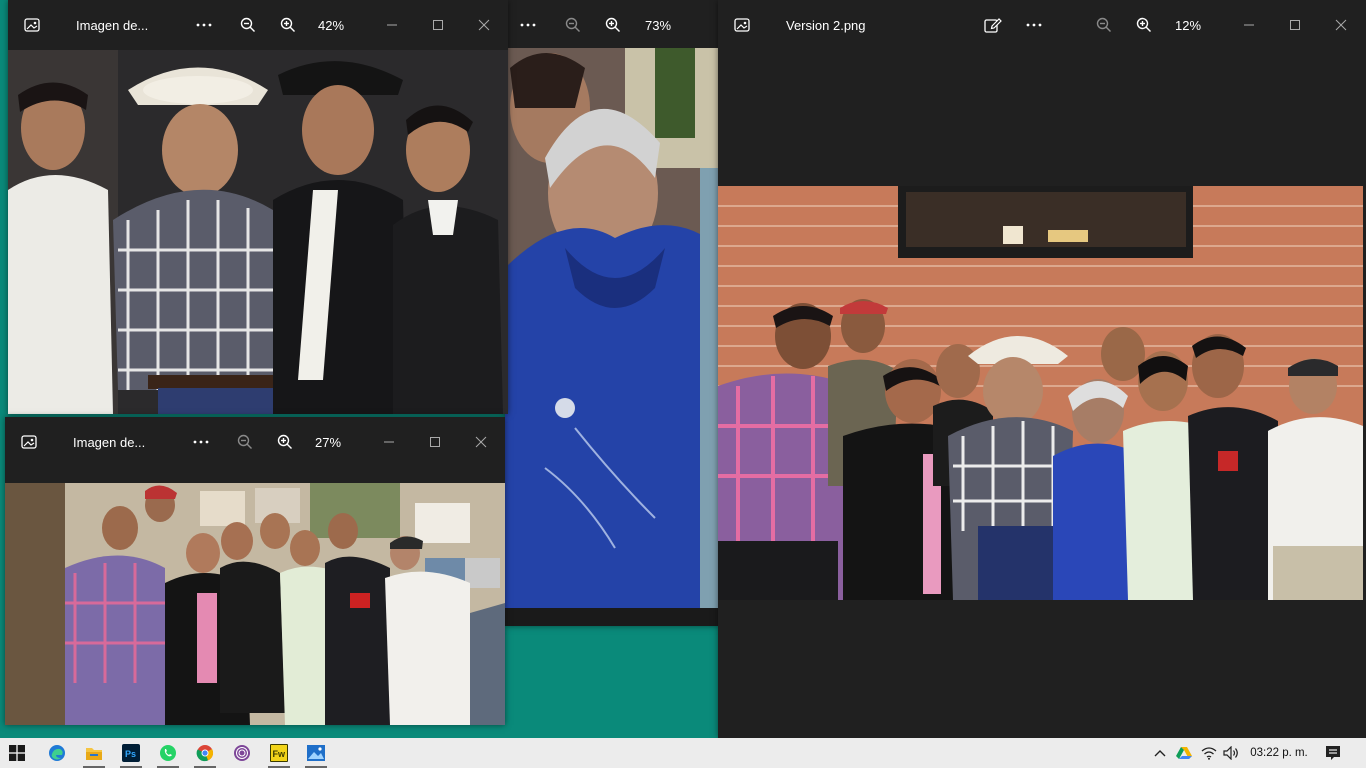  I want to click on zoom-level: 27%, so click(328, 442).